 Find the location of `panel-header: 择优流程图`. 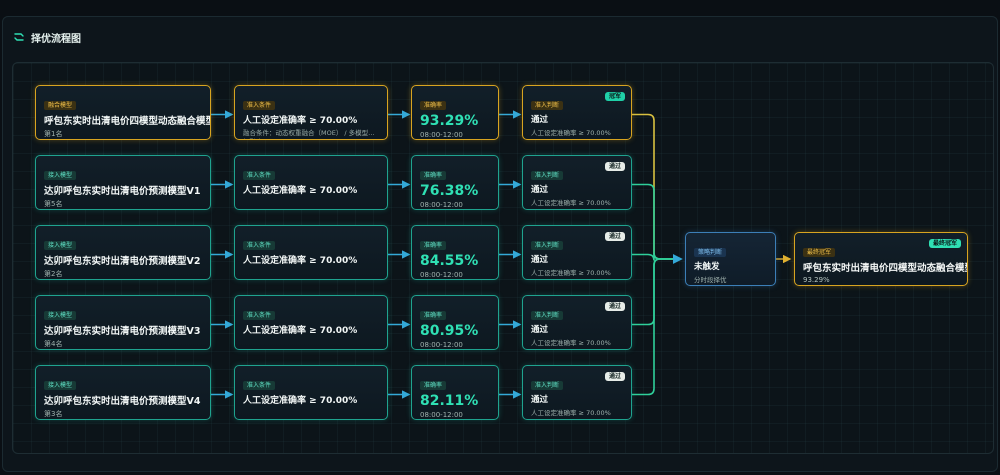

panel-header: 择优流程图 is located at coordinates (500, 37).